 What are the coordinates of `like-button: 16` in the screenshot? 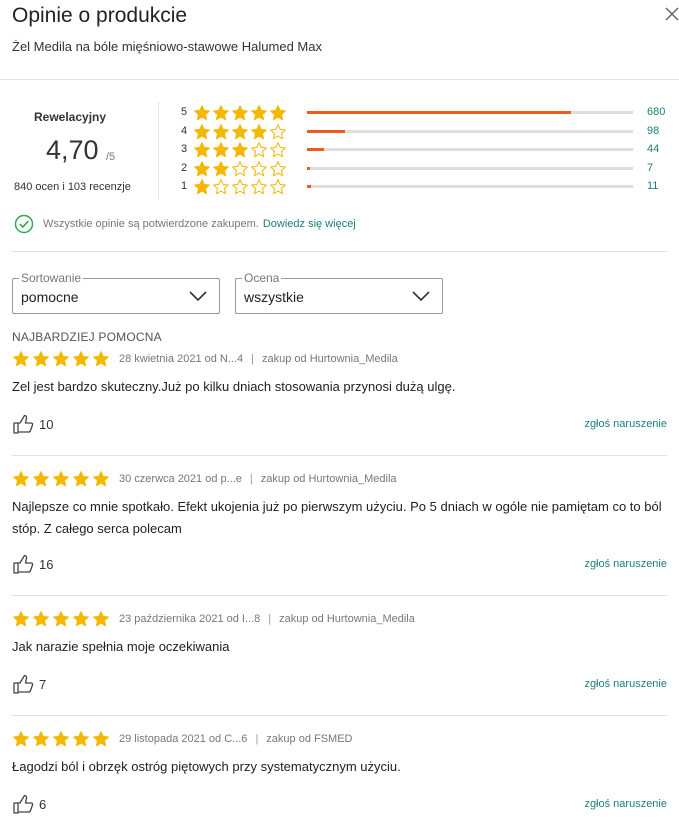 It's located at (32, 564).